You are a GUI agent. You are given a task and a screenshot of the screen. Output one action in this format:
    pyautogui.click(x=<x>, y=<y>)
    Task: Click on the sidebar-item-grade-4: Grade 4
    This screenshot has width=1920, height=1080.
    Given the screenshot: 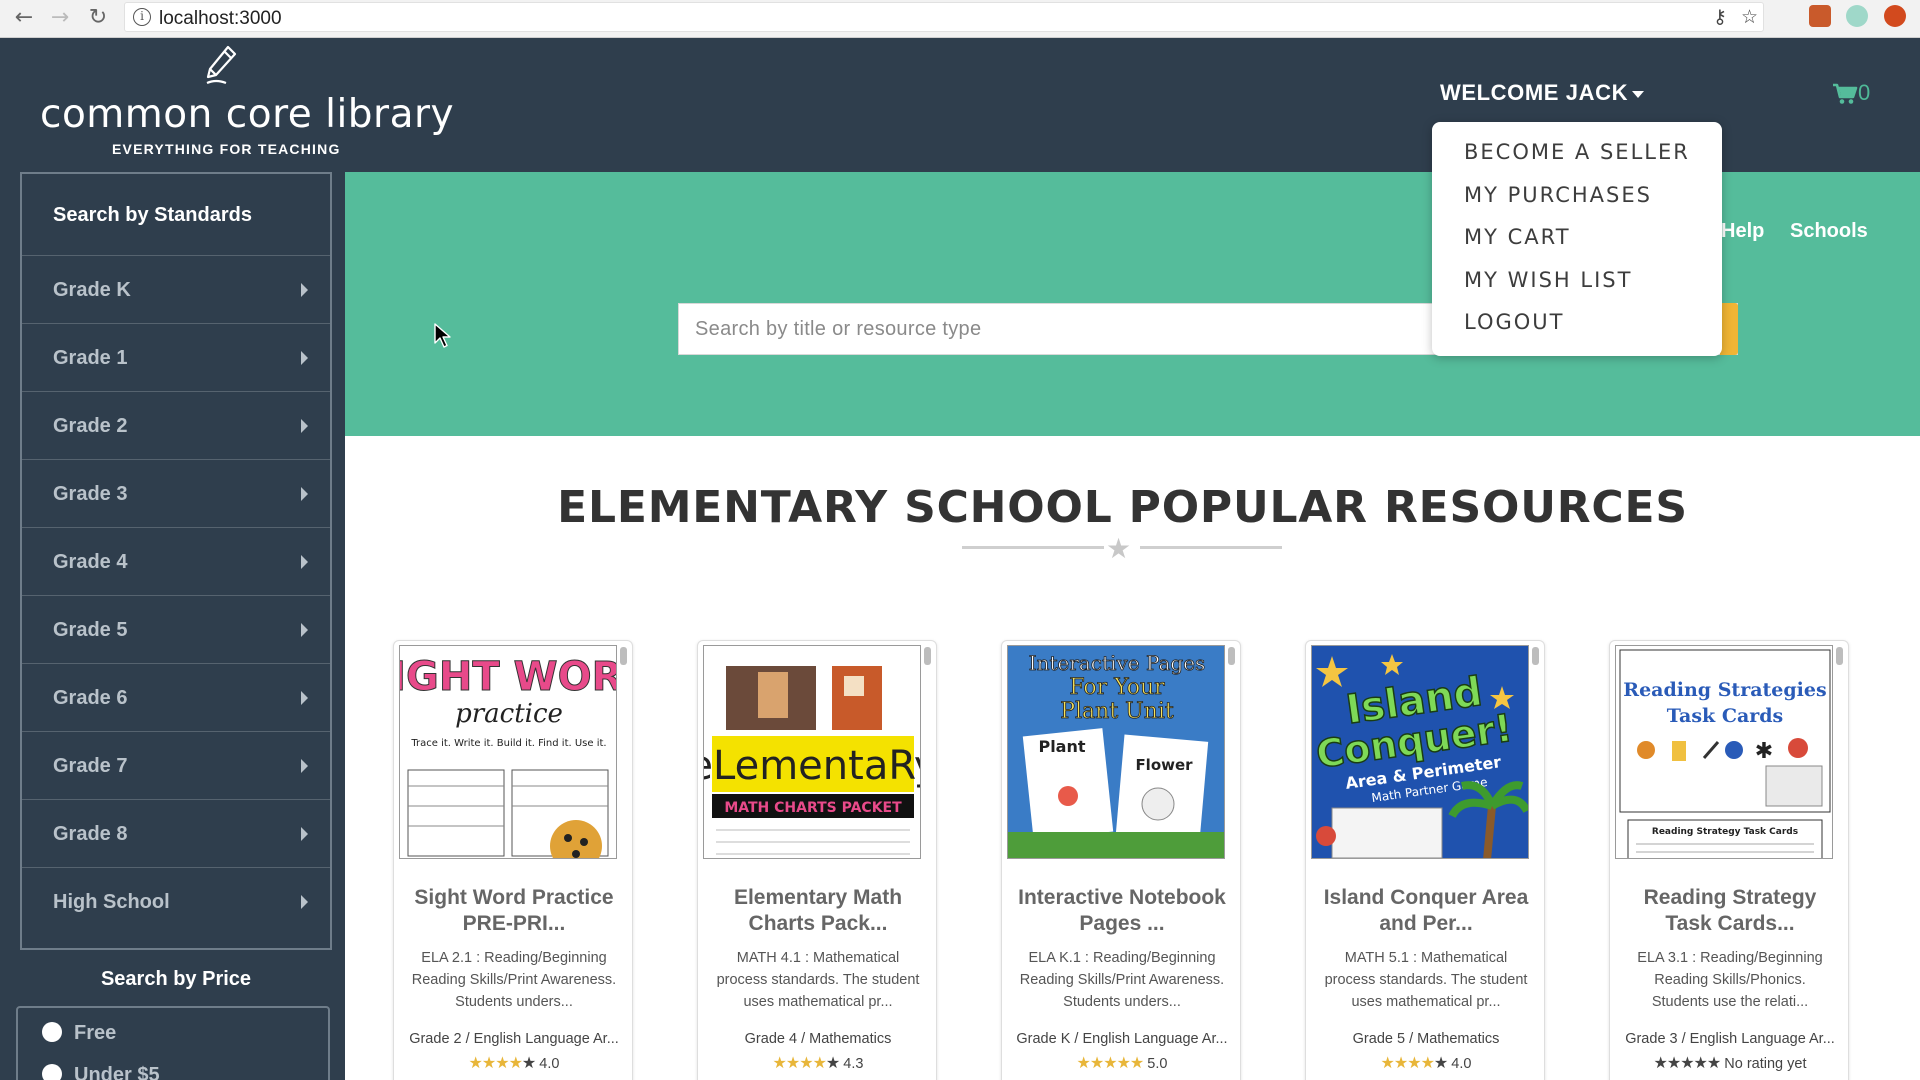 What is the action you would take?
    pyautogui.click(x=176, y=562)
    